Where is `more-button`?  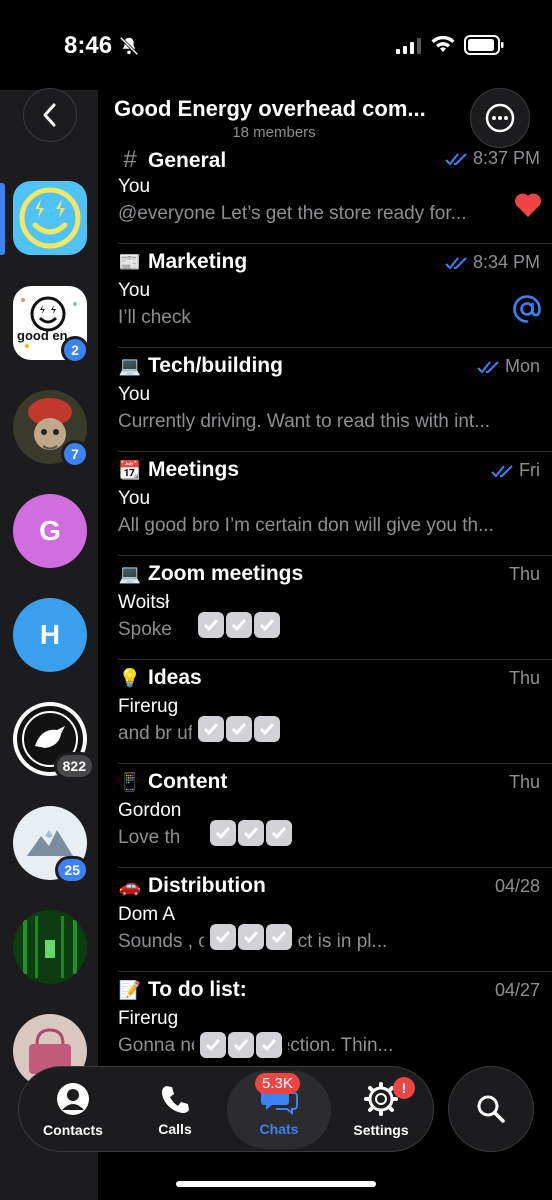
more-button is located at coordinates (500, 118).